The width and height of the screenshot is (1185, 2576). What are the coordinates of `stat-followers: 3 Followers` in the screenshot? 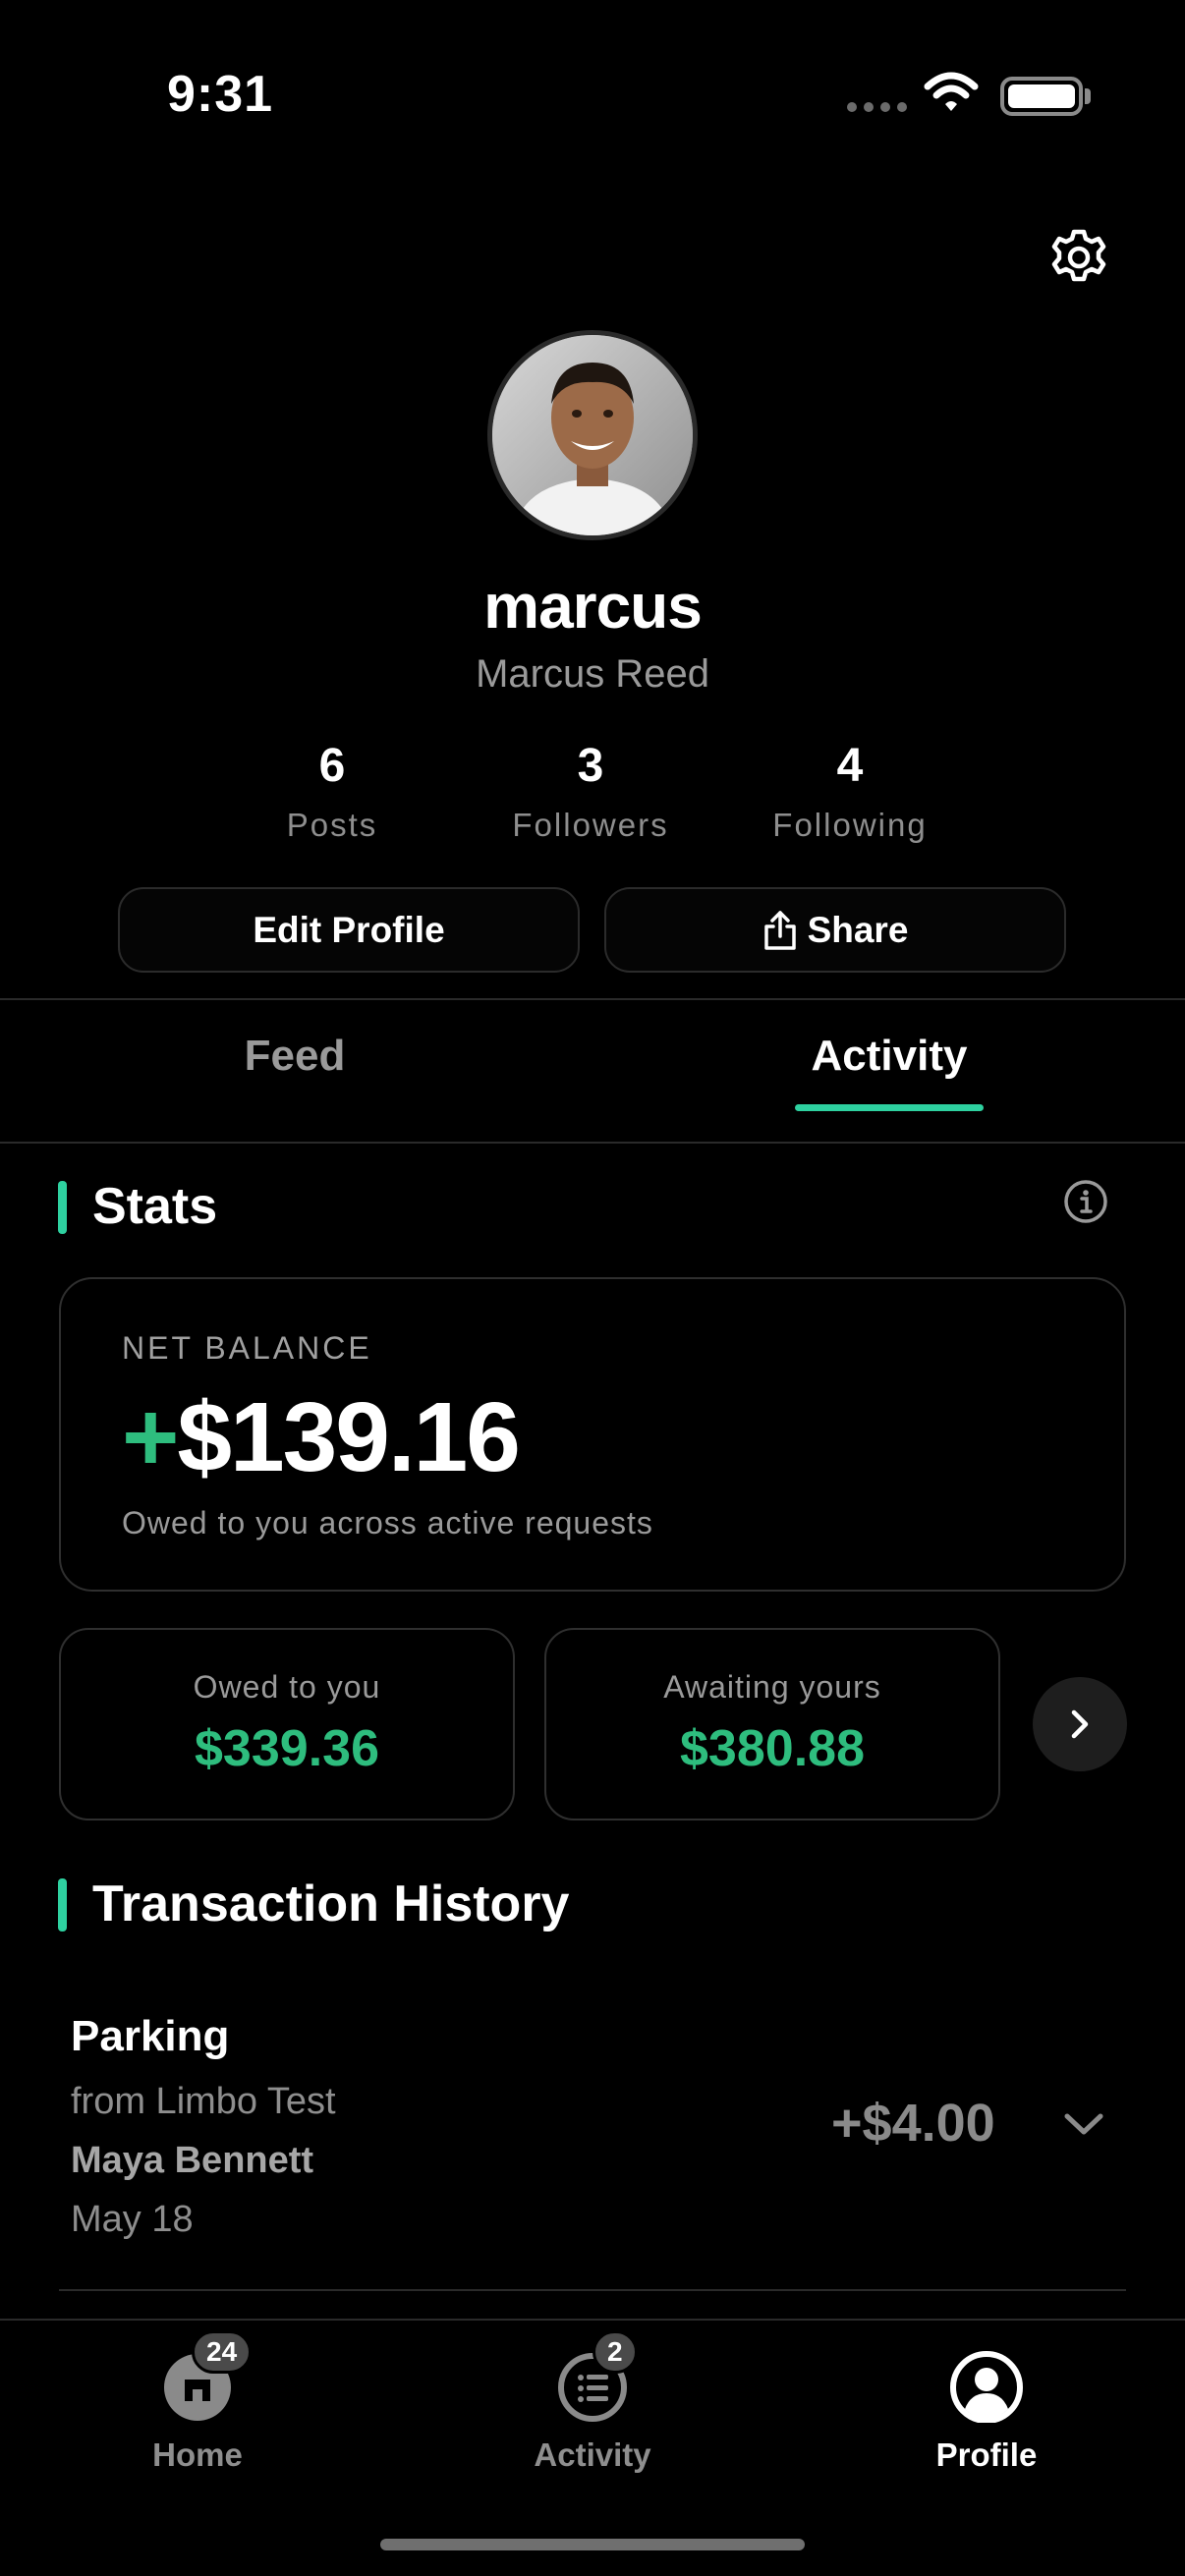 It's located at (591, 791).